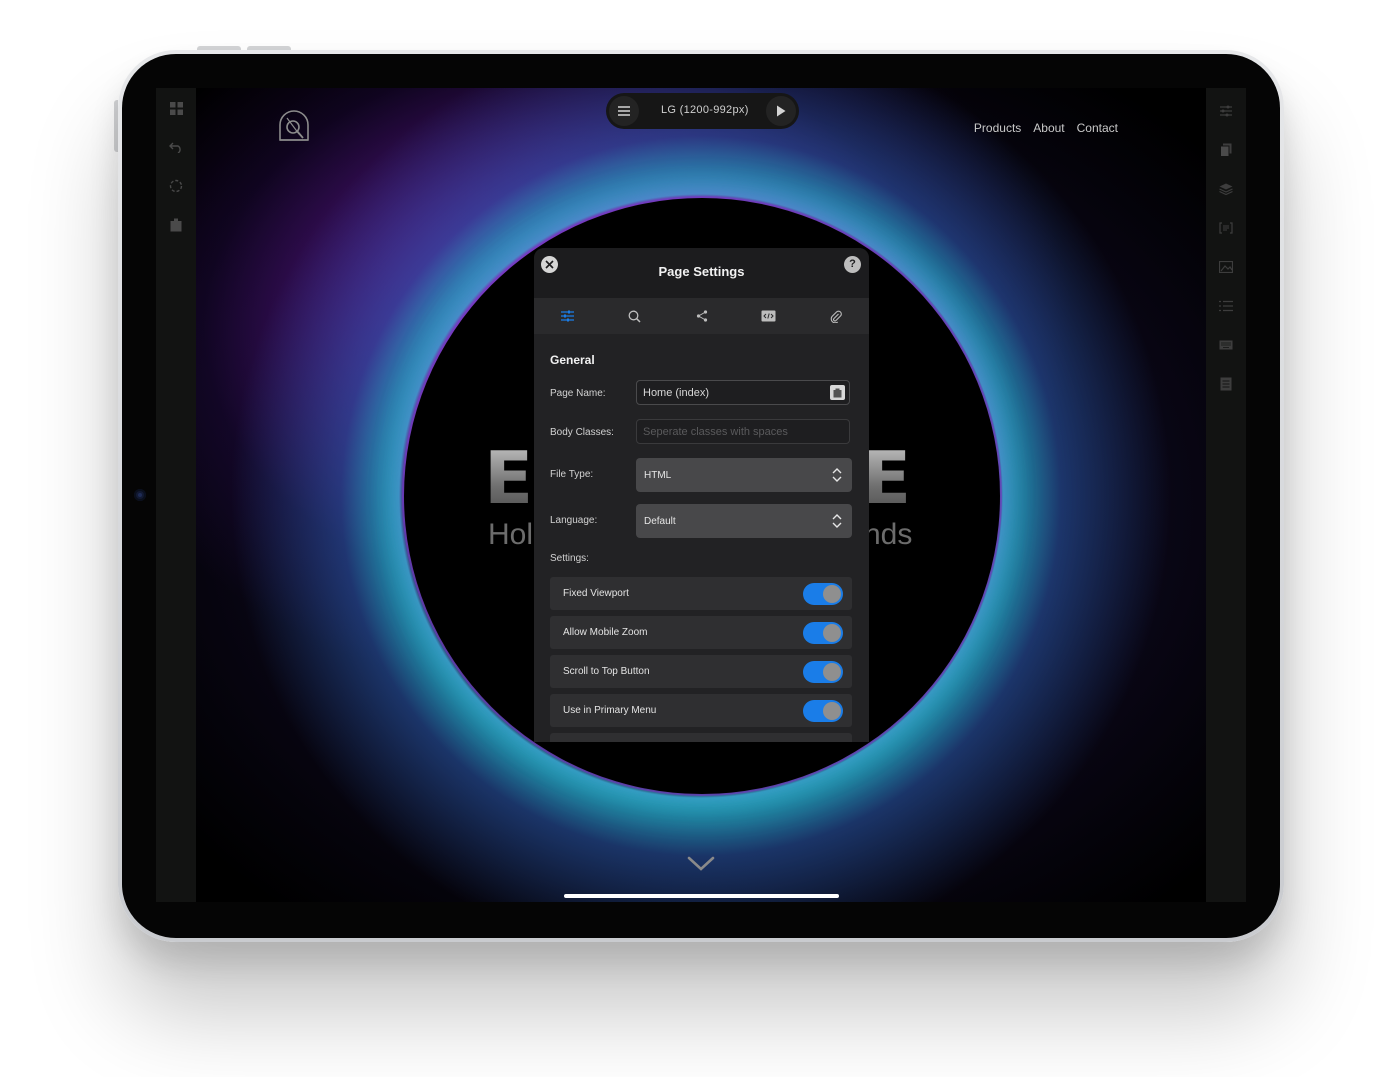 Image resolution: width=1400 pixels, height=1077 pixels. Describe the element at coordinates (1226, 306) in the screenshot. I see `list-icon` at that location.